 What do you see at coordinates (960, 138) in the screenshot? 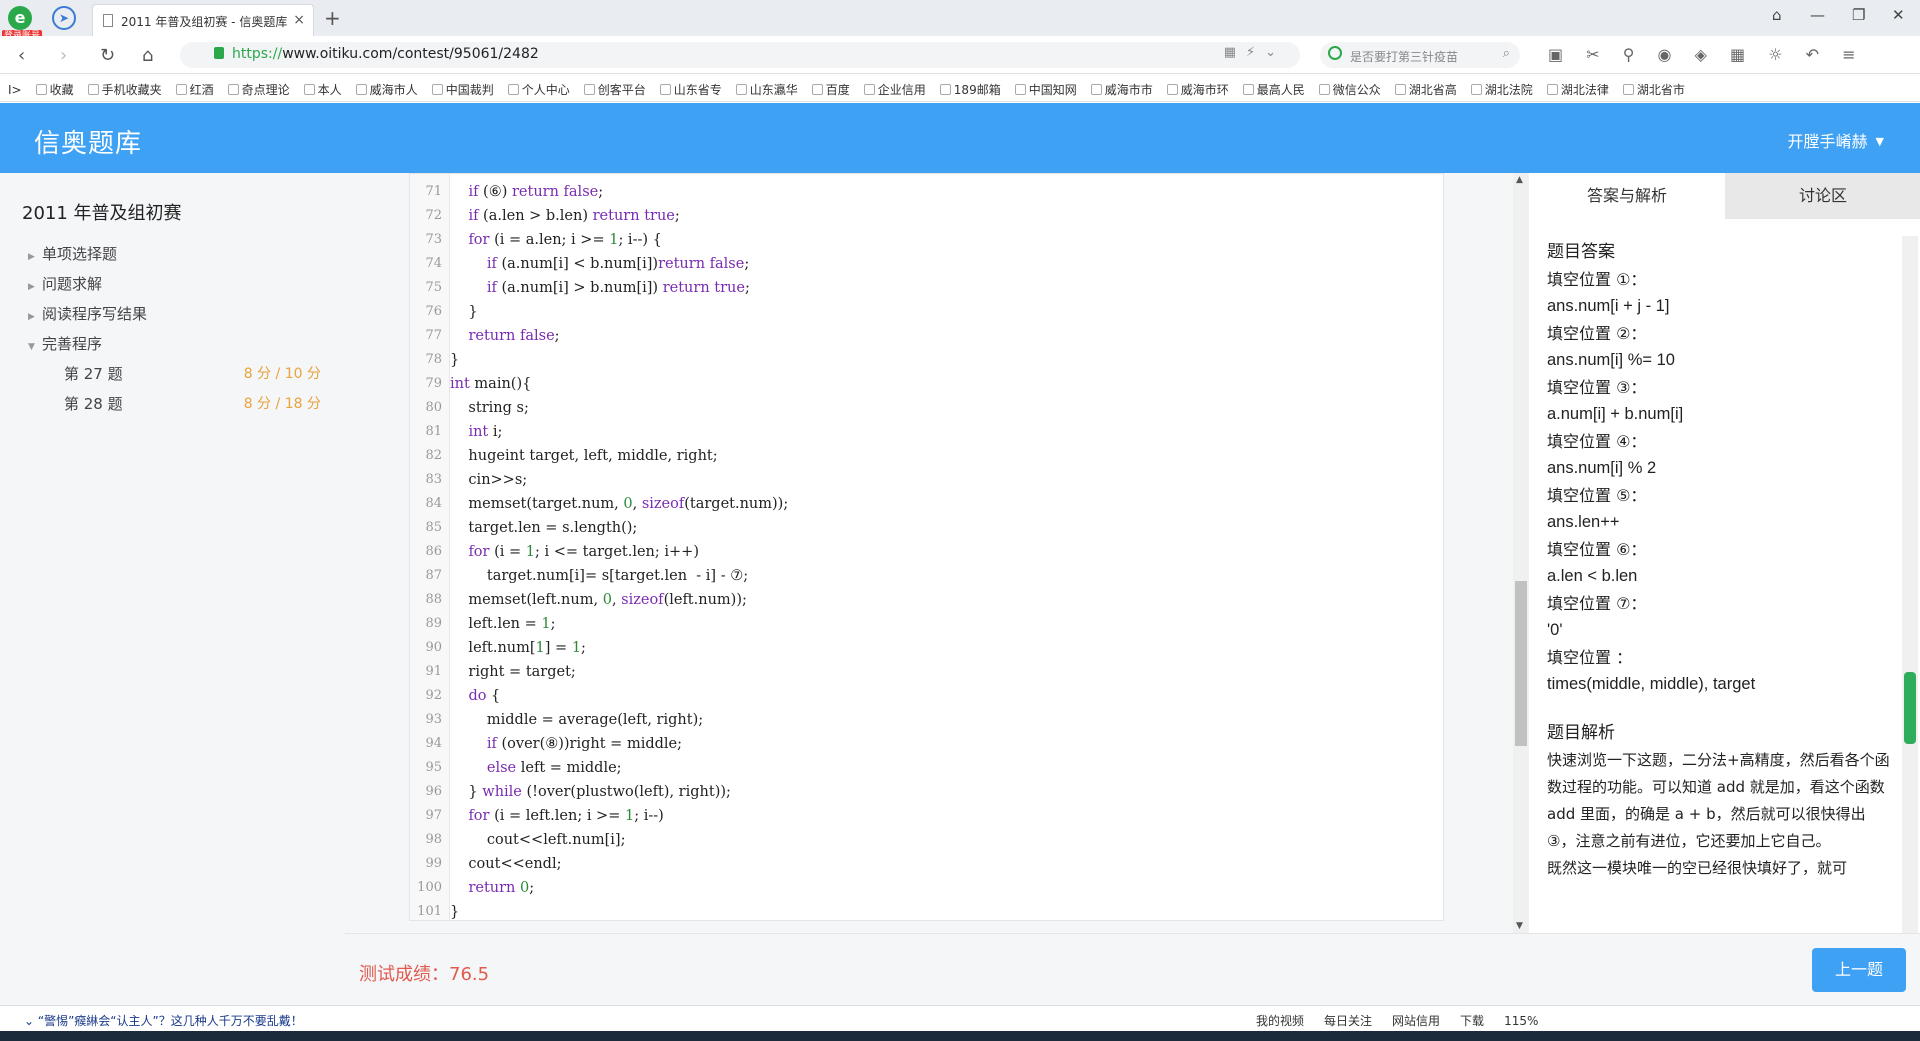
I see `site-header: 信奥题库 开膛手崤赫 ▼` at bounding box center [960, 138].